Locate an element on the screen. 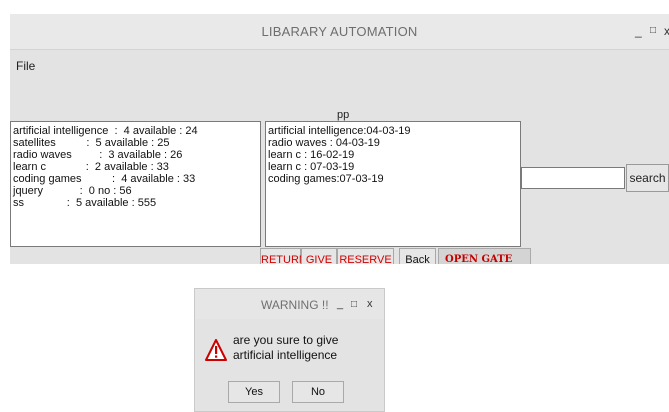 This screenshot has width=669, height=412. list-item: radio waves : 3 available : 26 is located at coordinates (97, 155).